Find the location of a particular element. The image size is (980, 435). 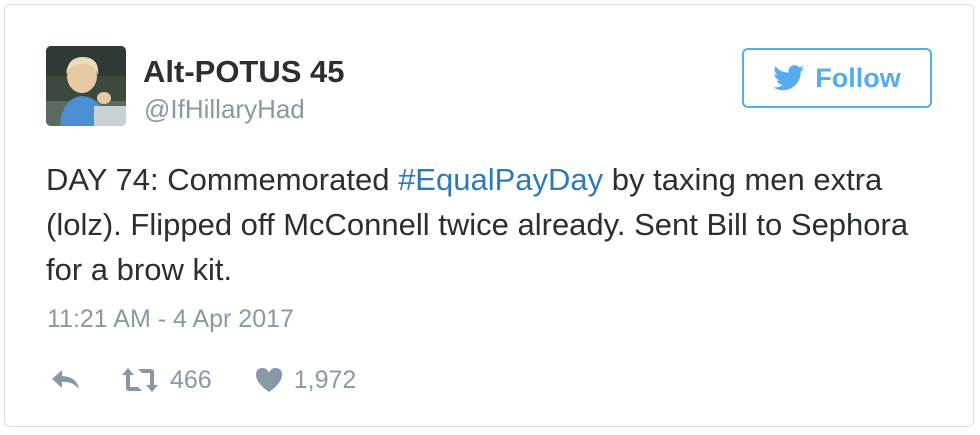

like-button: 1,972 is located at coordinates (305, 380).